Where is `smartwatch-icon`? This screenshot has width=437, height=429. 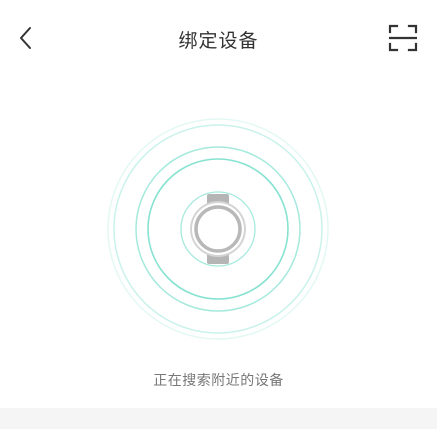 smartwatch-icon is located at coordinates (218, 229).